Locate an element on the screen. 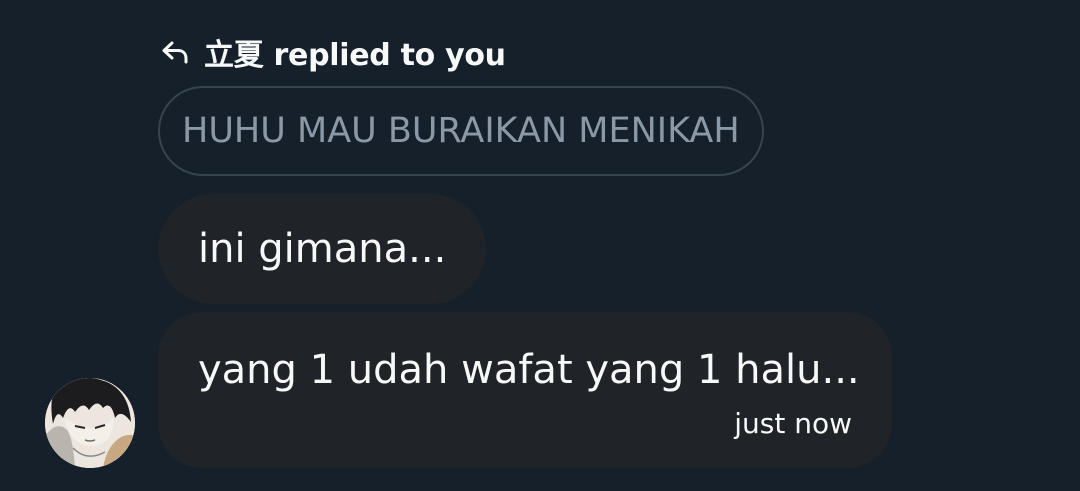  message-timestamp: just now is located at coordinates (793, 423).